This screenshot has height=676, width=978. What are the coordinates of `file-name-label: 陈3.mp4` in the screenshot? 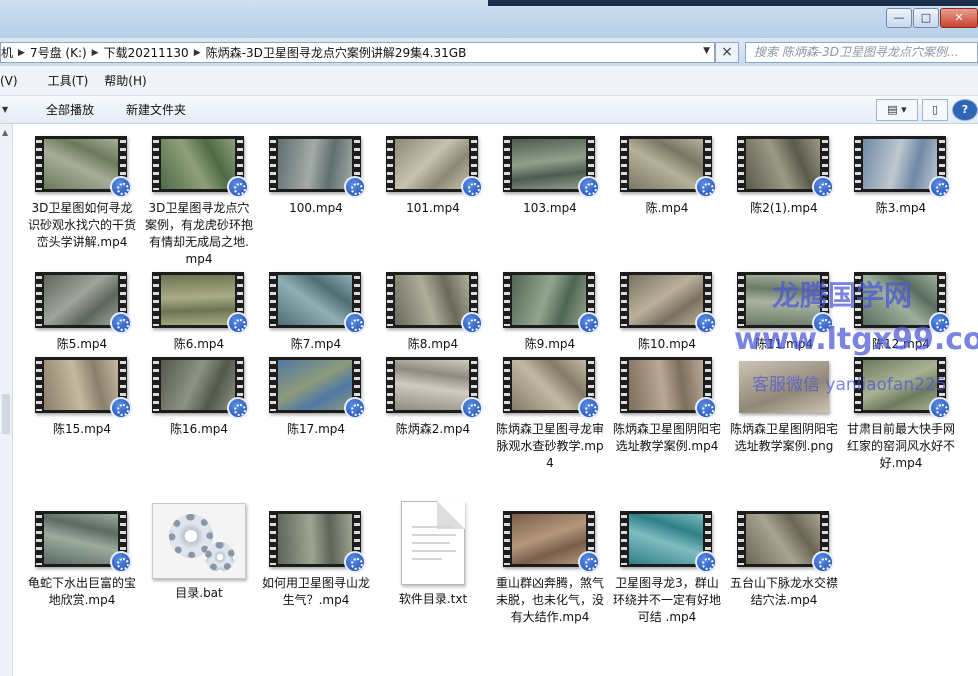 It's located at (901, 208).